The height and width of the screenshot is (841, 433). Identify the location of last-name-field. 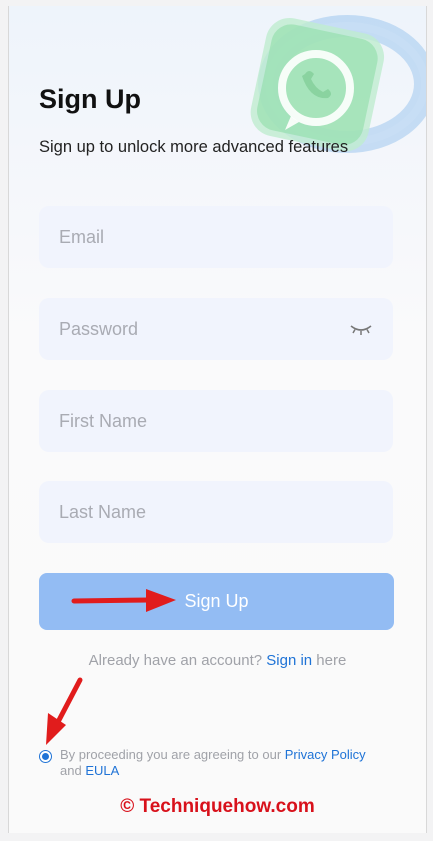
(216, 512).